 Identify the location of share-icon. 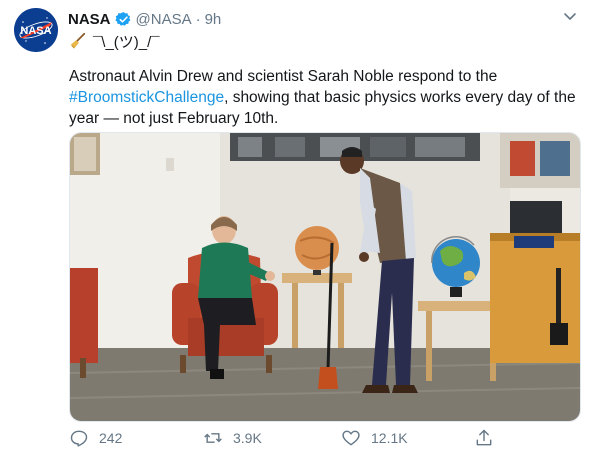
(484, 437).